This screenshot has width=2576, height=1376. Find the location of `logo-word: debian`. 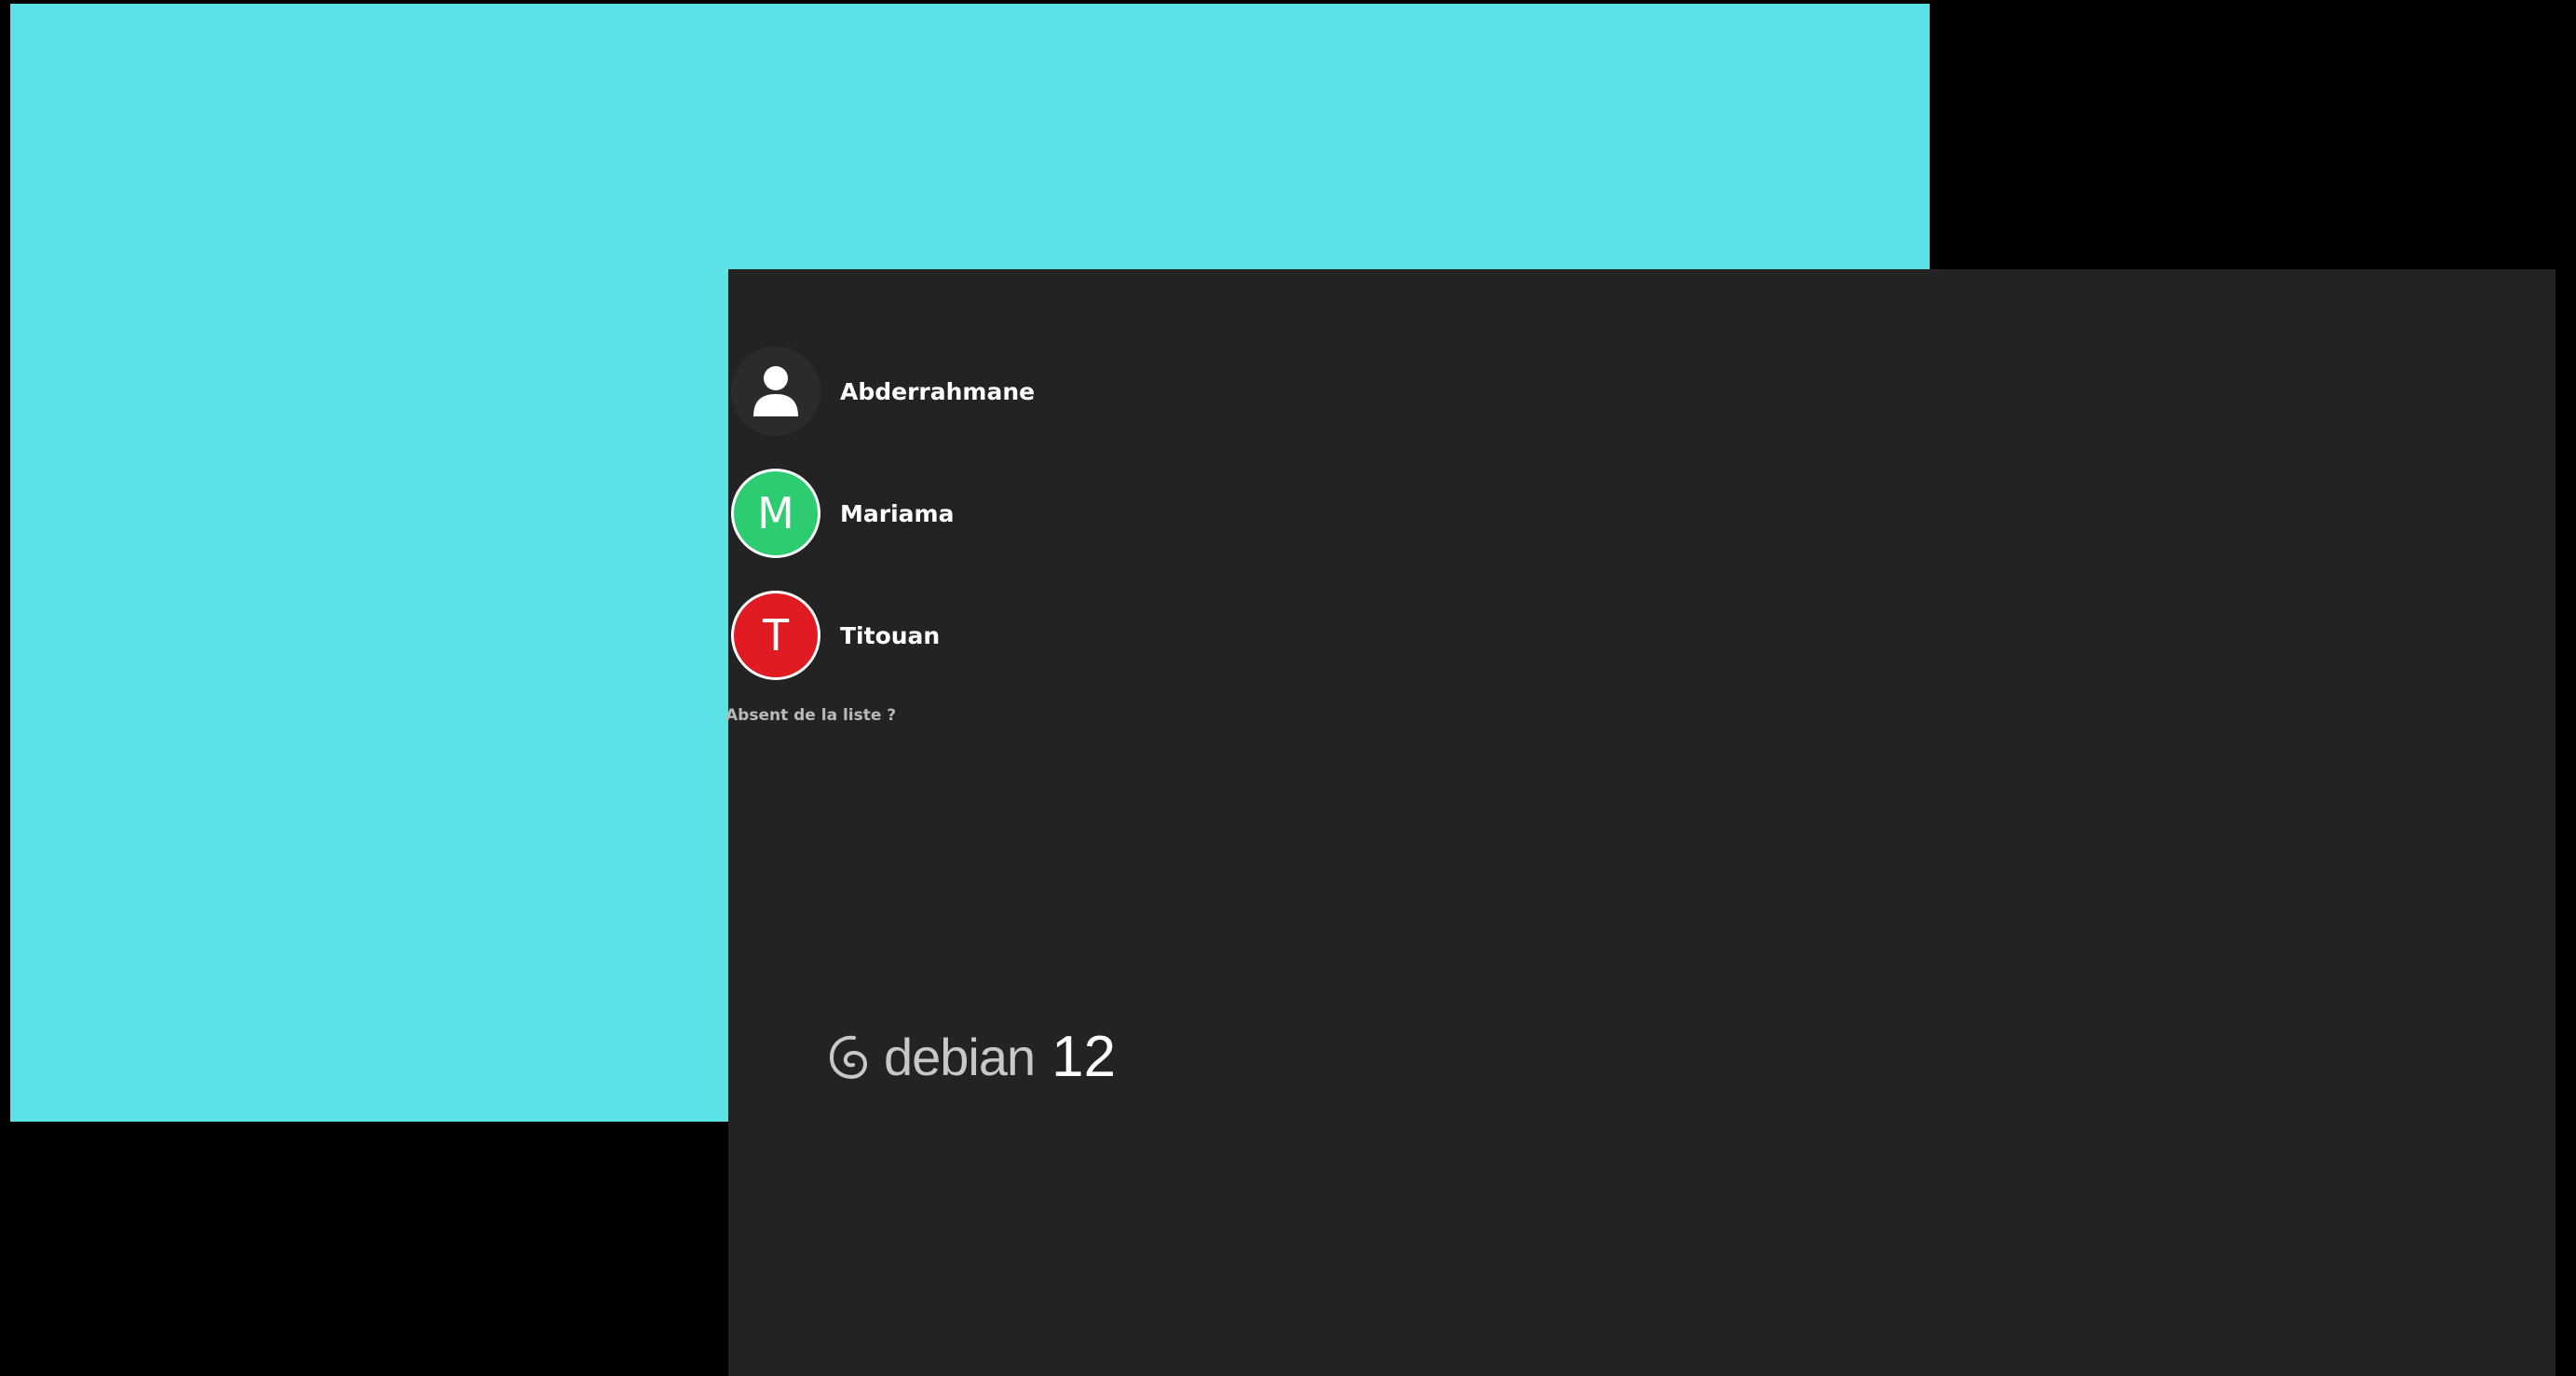

logo-word: debian is located at coordinates (960, 1056).